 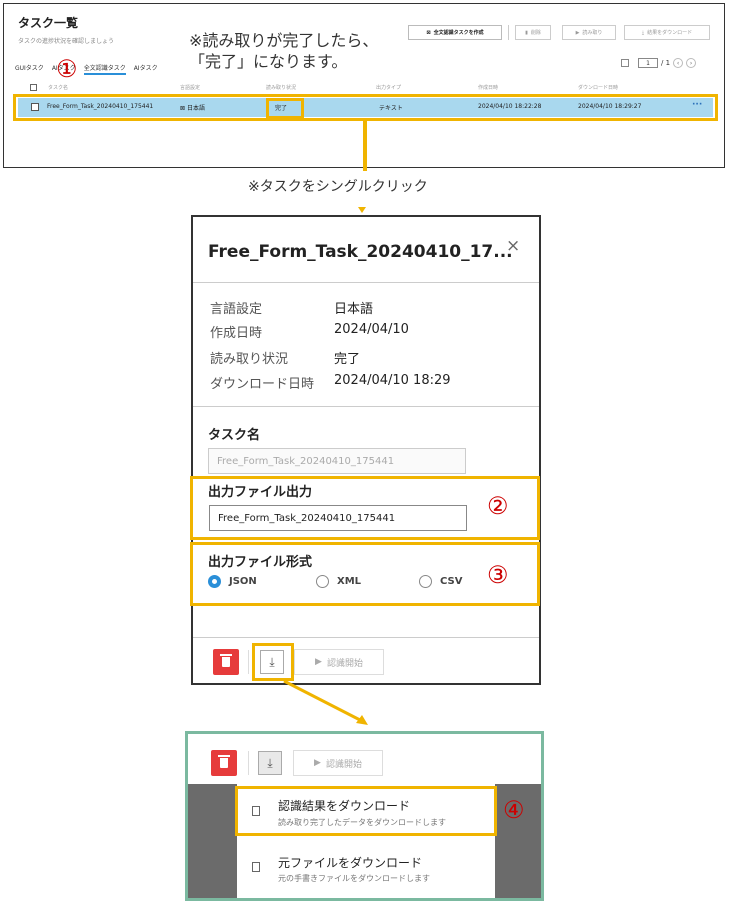 I want to click on grid-view-icon, so click(x=625, y=63).